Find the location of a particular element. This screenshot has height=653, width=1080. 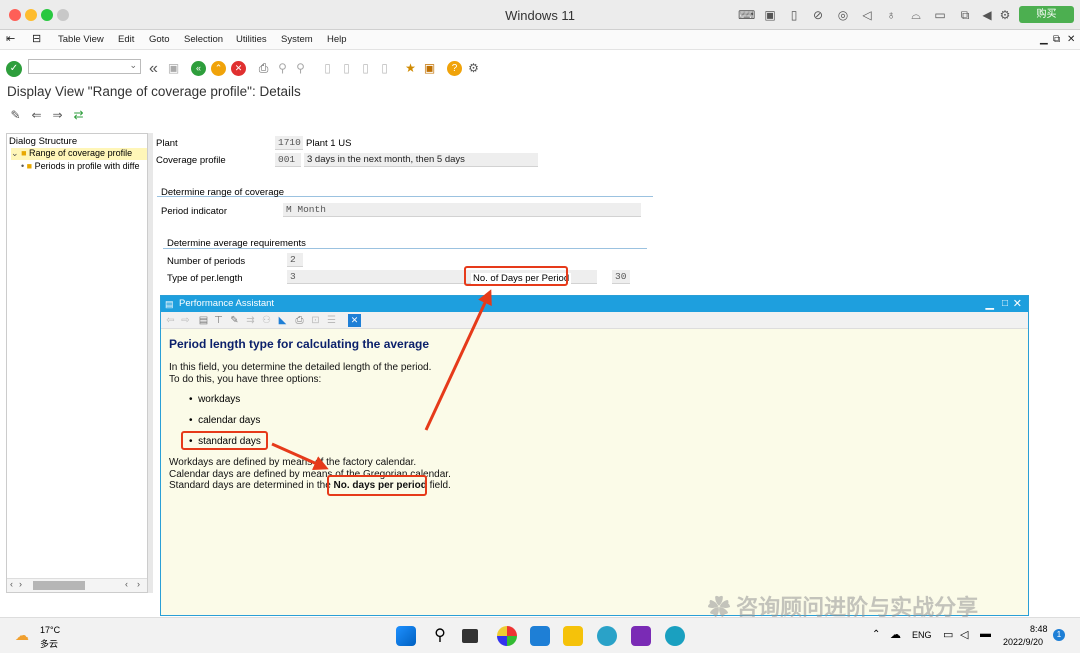

weather-temp: 17°C is located at coordinates (50, 630).